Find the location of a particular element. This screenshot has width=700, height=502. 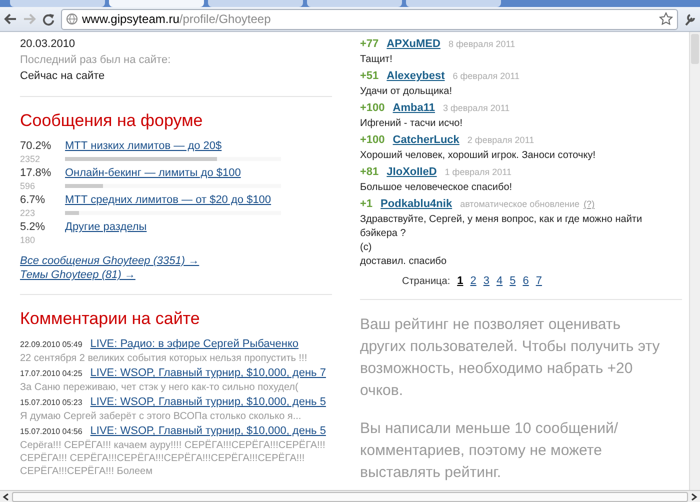

comment-text: За Саню переживаю, чет стэк у него как-то сильно похудел( is located at coordinates (160, 387).